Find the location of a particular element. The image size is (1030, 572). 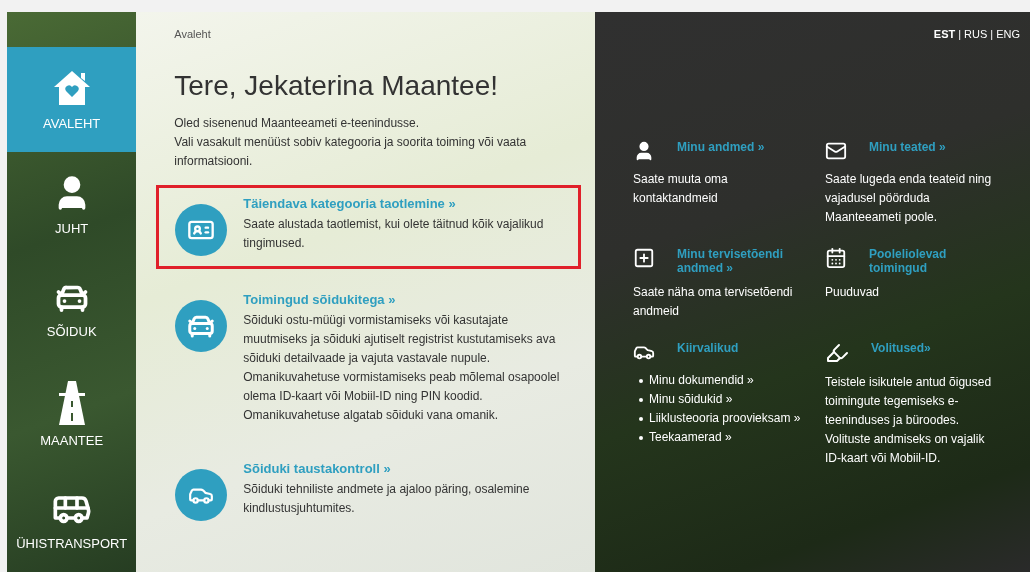

panel-title-link: Minu andmed » is located at coordinates (732, 147).